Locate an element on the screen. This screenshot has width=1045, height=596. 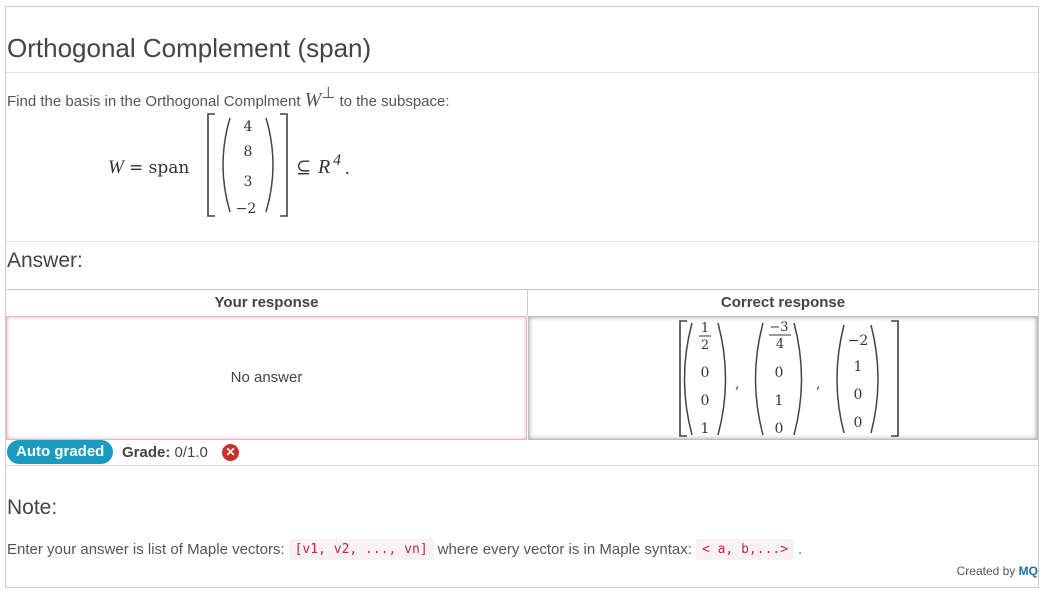
eq-subset: ⊆ is located at coordinates (303, 167).